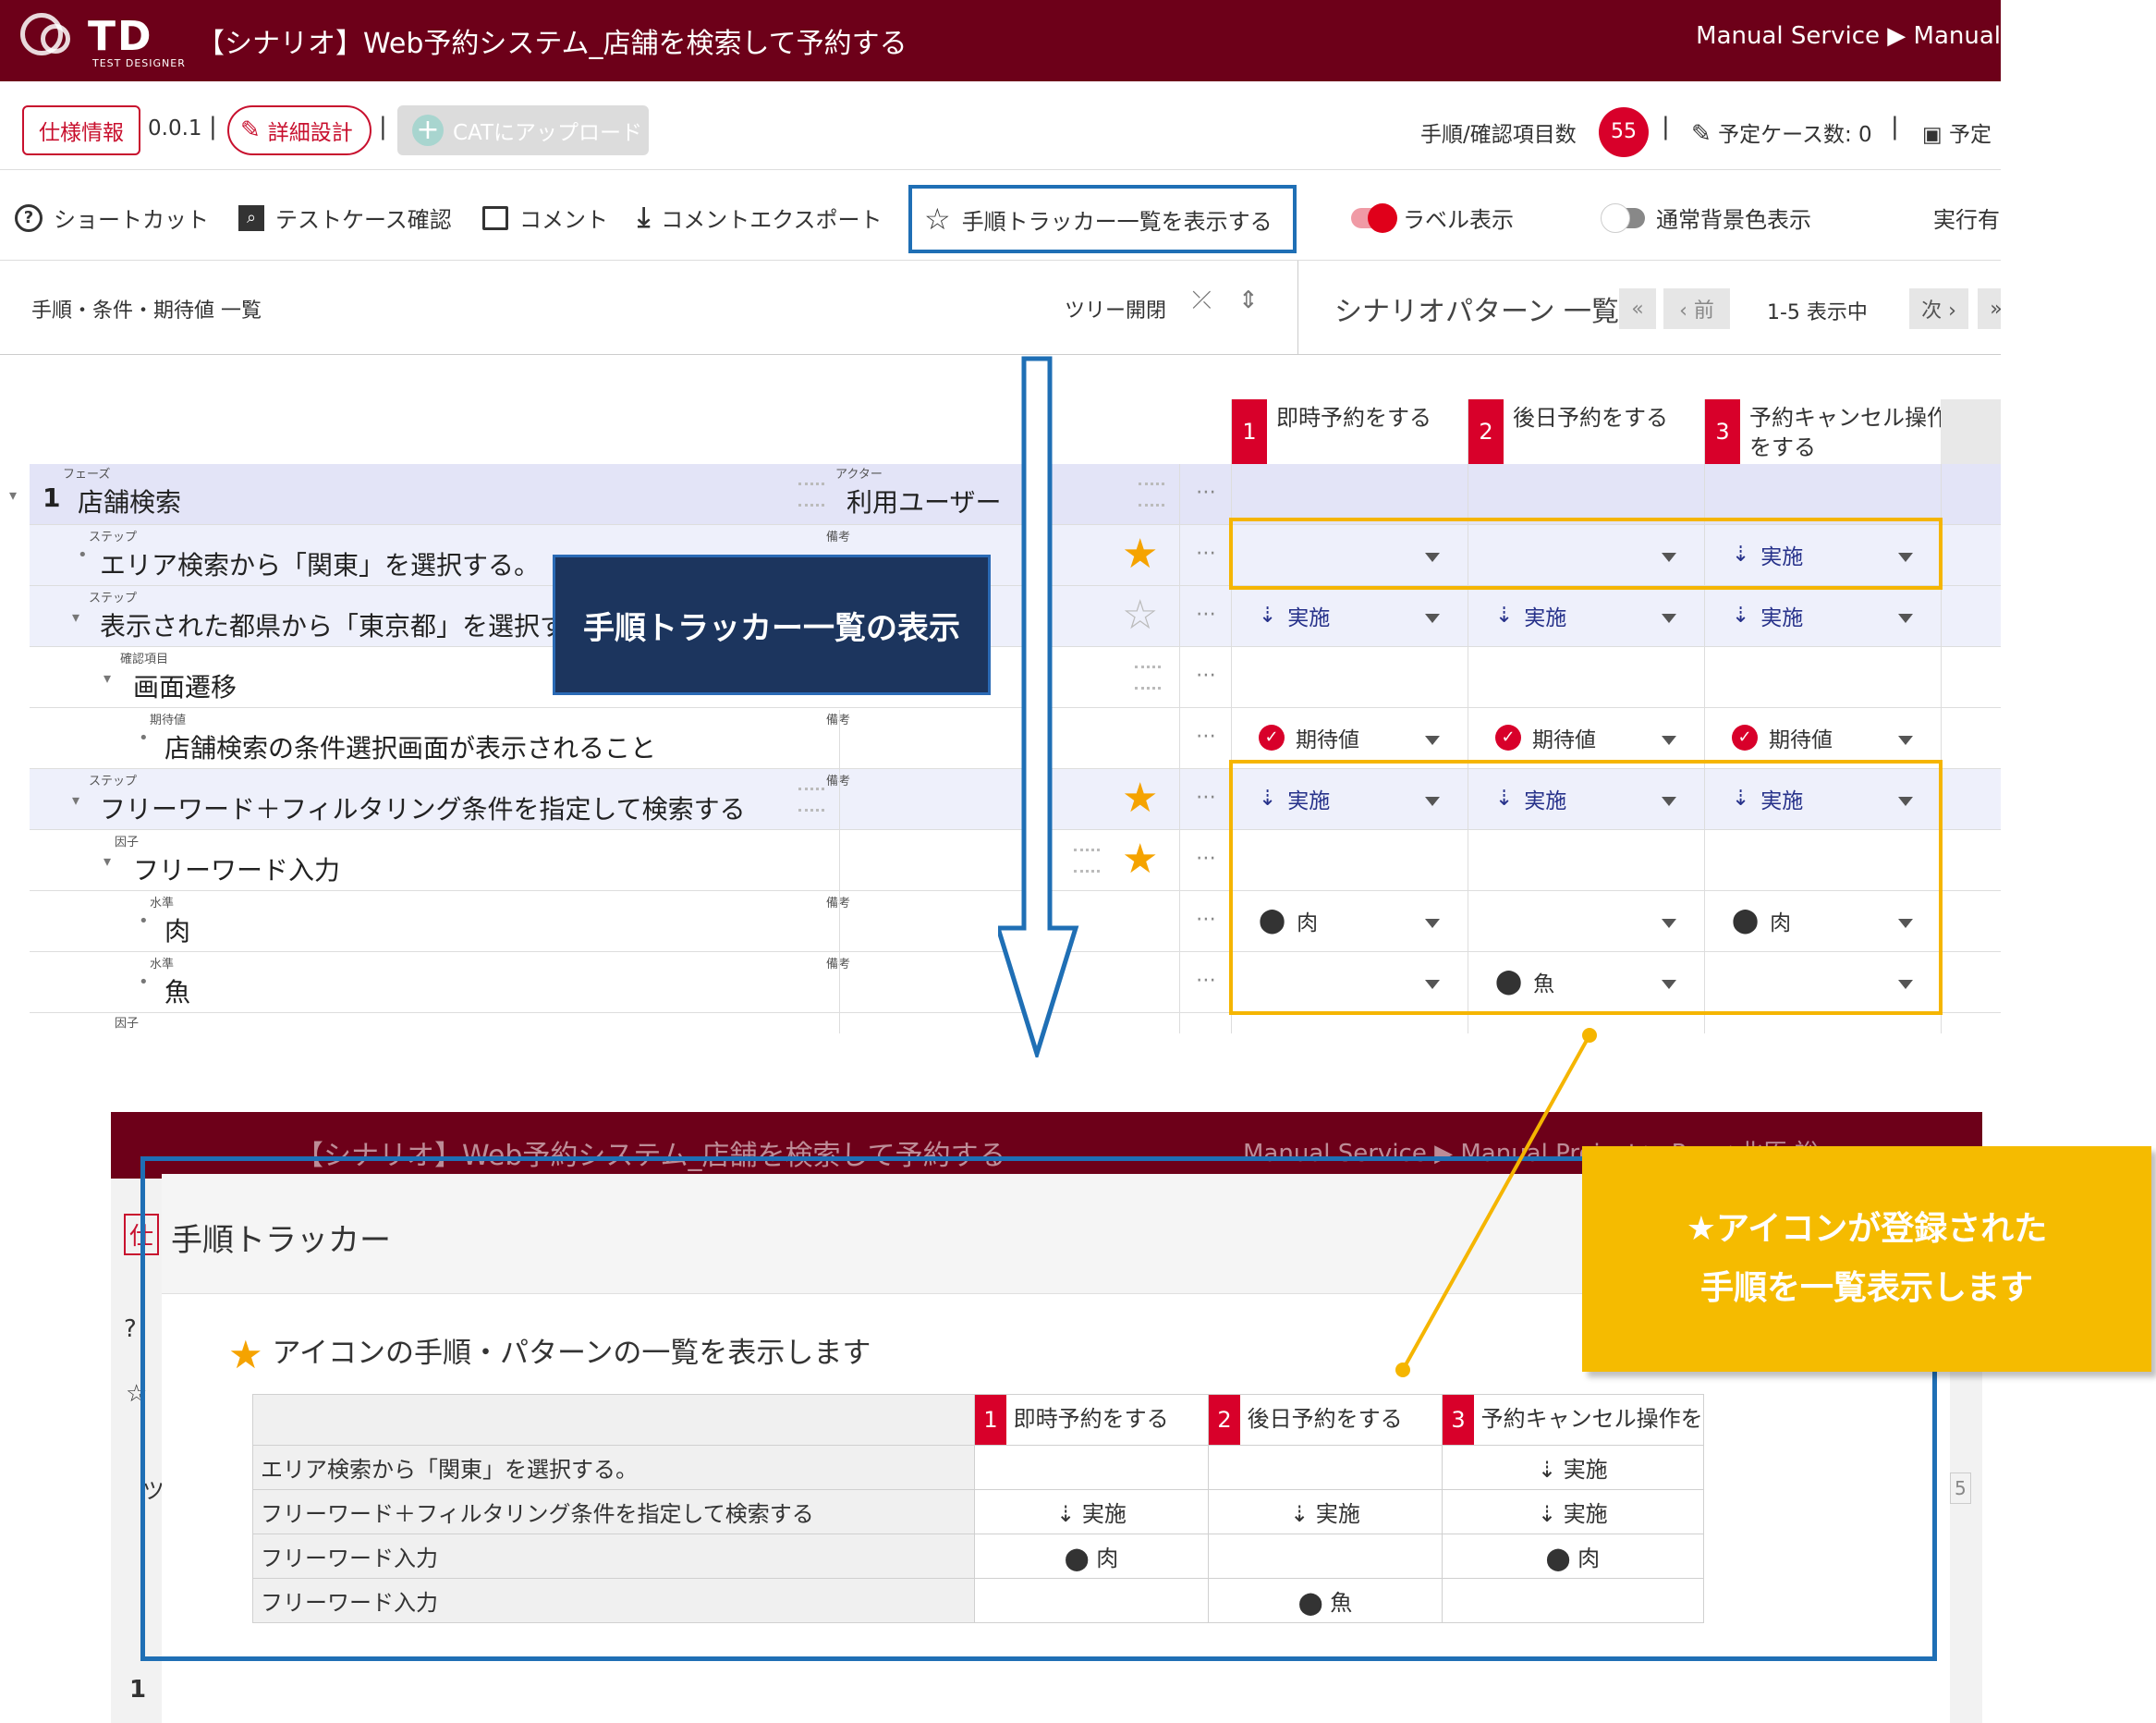  I want to click on step-text: エリア検索から「関東」を選択する。, so click(320, 565).